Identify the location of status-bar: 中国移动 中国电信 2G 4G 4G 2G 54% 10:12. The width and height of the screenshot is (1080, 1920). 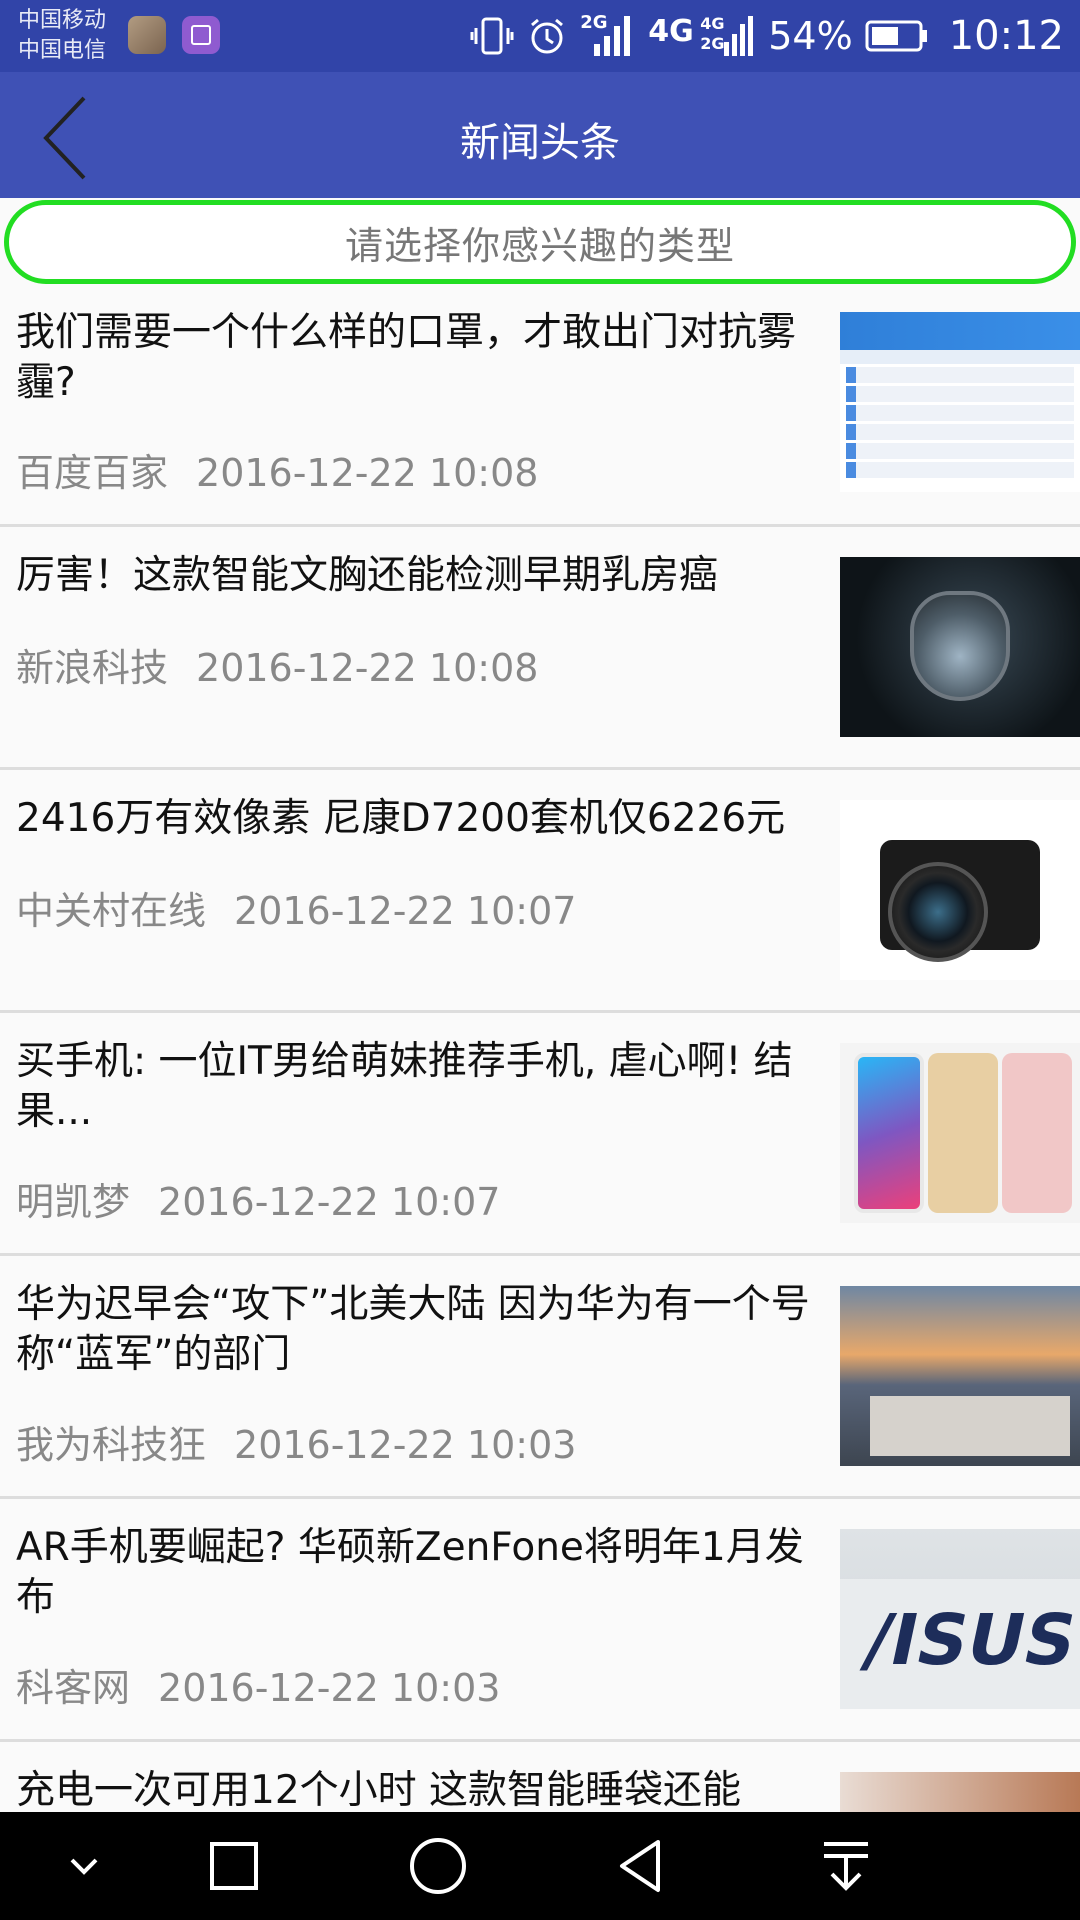
(540, 36).